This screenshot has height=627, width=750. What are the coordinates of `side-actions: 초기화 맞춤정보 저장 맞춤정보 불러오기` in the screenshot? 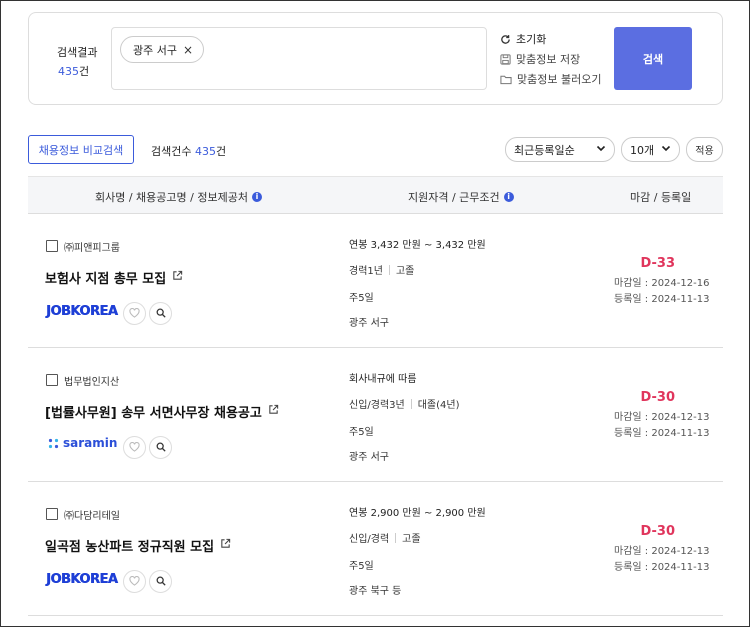 It's located at (550, 59).